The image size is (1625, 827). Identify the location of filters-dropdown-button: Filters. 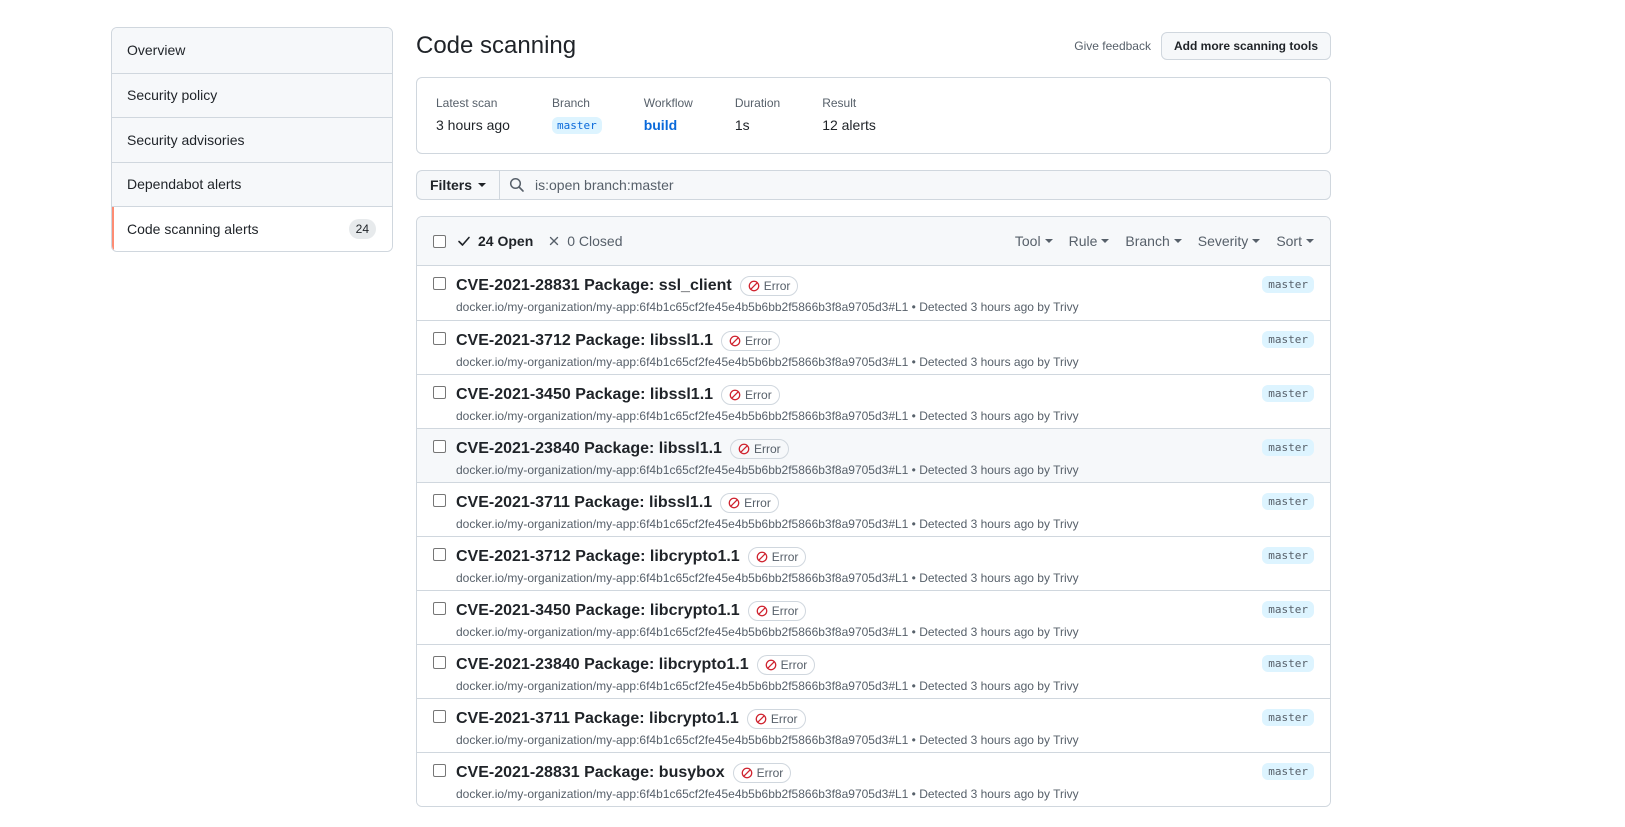
(457, 185).